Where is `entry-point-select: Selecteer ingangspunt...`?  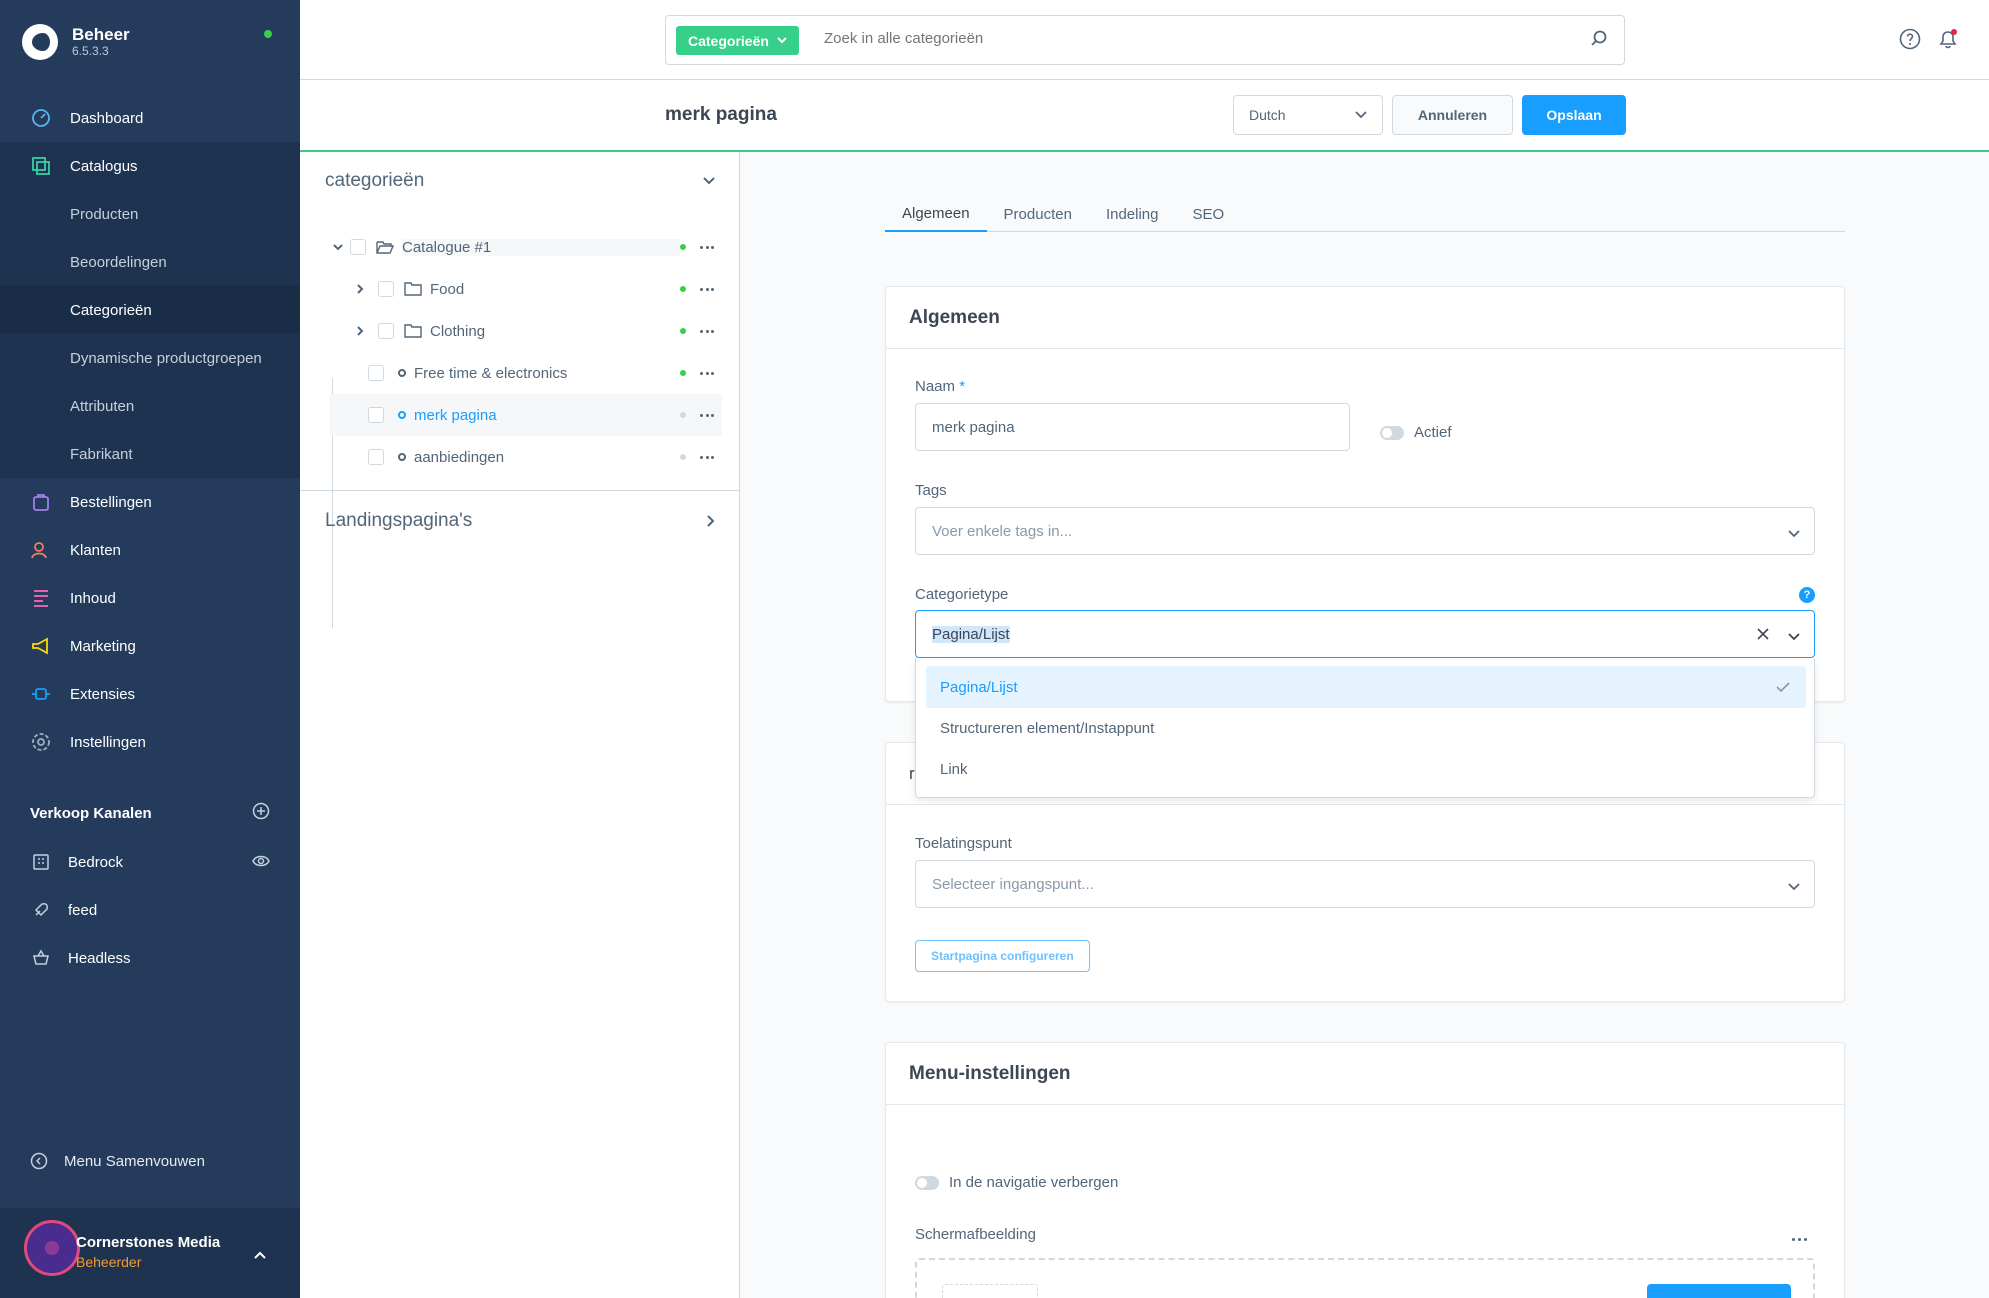 entry-point-select: Selecteer ingangspunt... is located at coordinates (1365, 884).